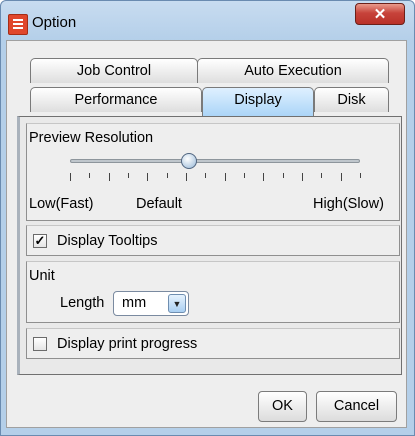 The height and width of the screenshot is (436, 415). What do you see at coordinates (54, 22) in the screenshot?
I see `window-title: Option` at bounding box center [54, 22].